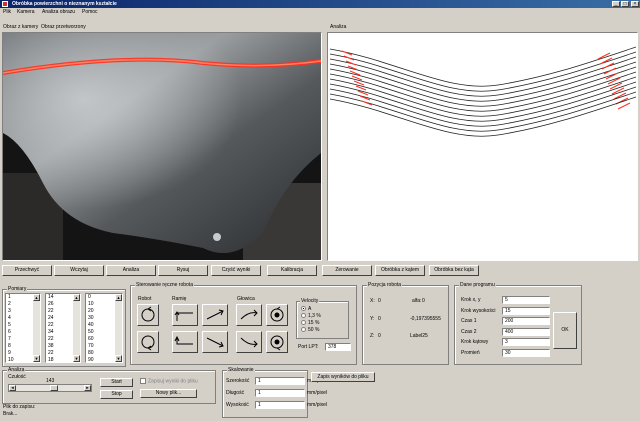 This screenshot has width=640, height=421. Describe the element at coordinates (400, 270) in the screenshot. I see `toolbar-button-8: Obróbka z kątem` at that location.